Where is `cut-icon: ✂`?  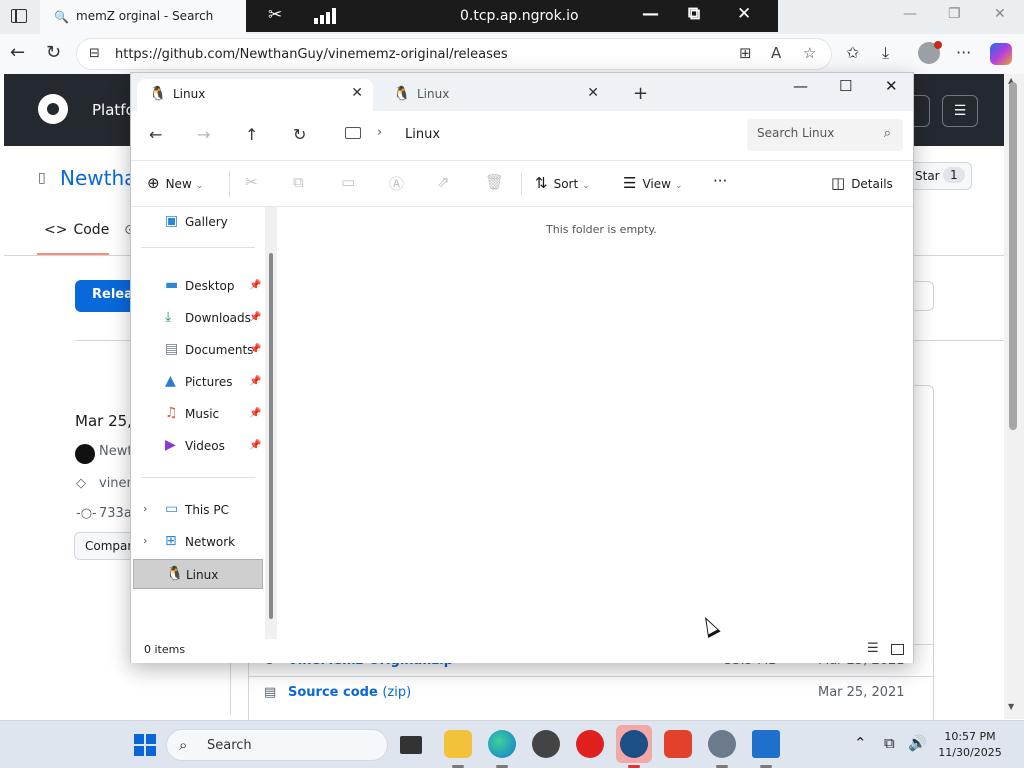
cut-icon: ✂ is located at coordinates (251, 182).